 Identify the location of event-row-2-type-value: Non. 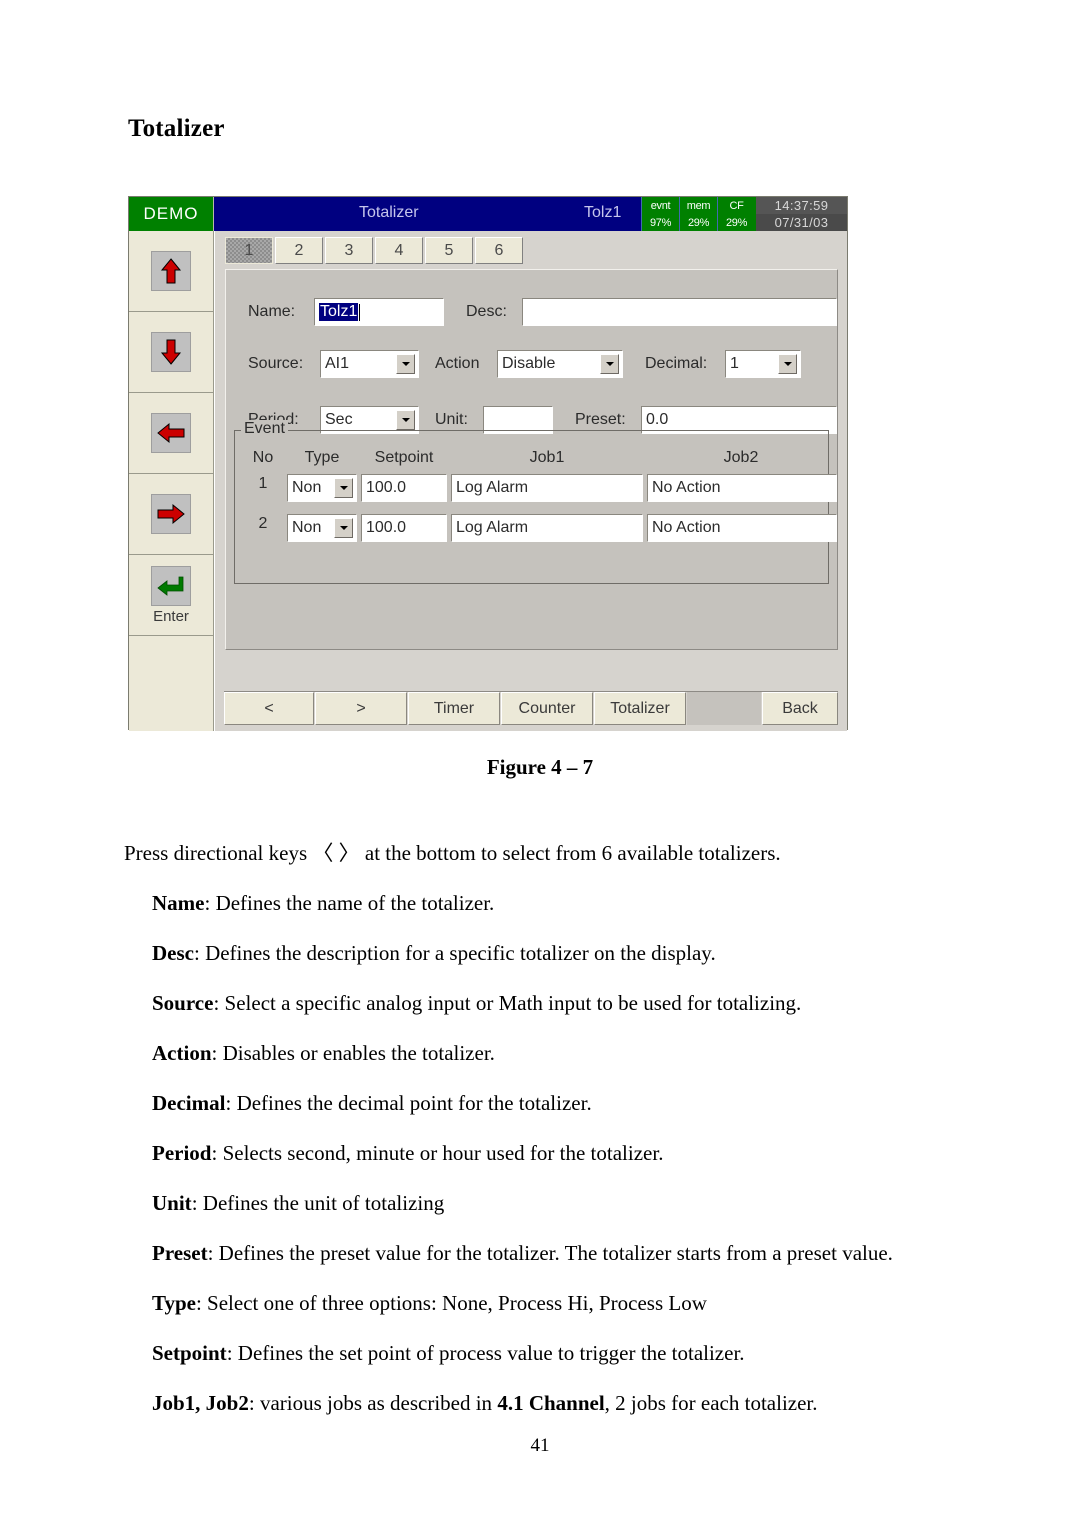
(307, 527).